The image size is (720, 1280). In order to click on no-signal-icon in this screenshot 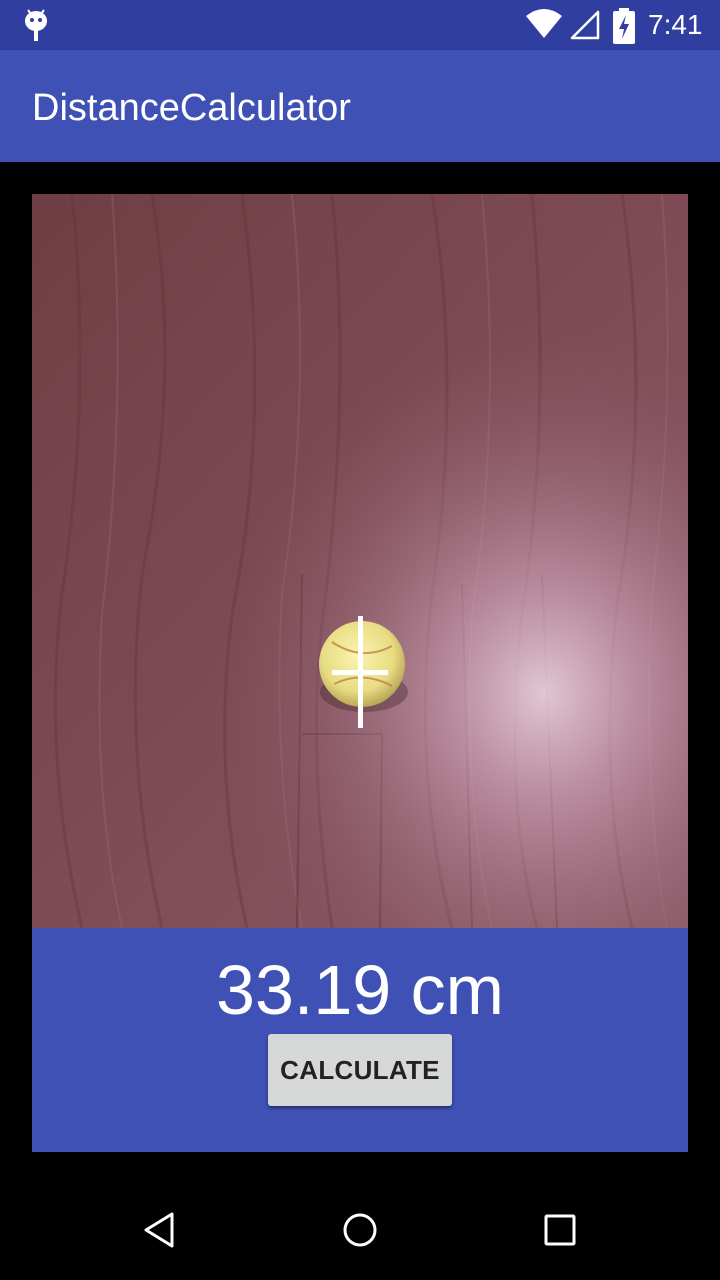, I will do `click(585, 27)`.